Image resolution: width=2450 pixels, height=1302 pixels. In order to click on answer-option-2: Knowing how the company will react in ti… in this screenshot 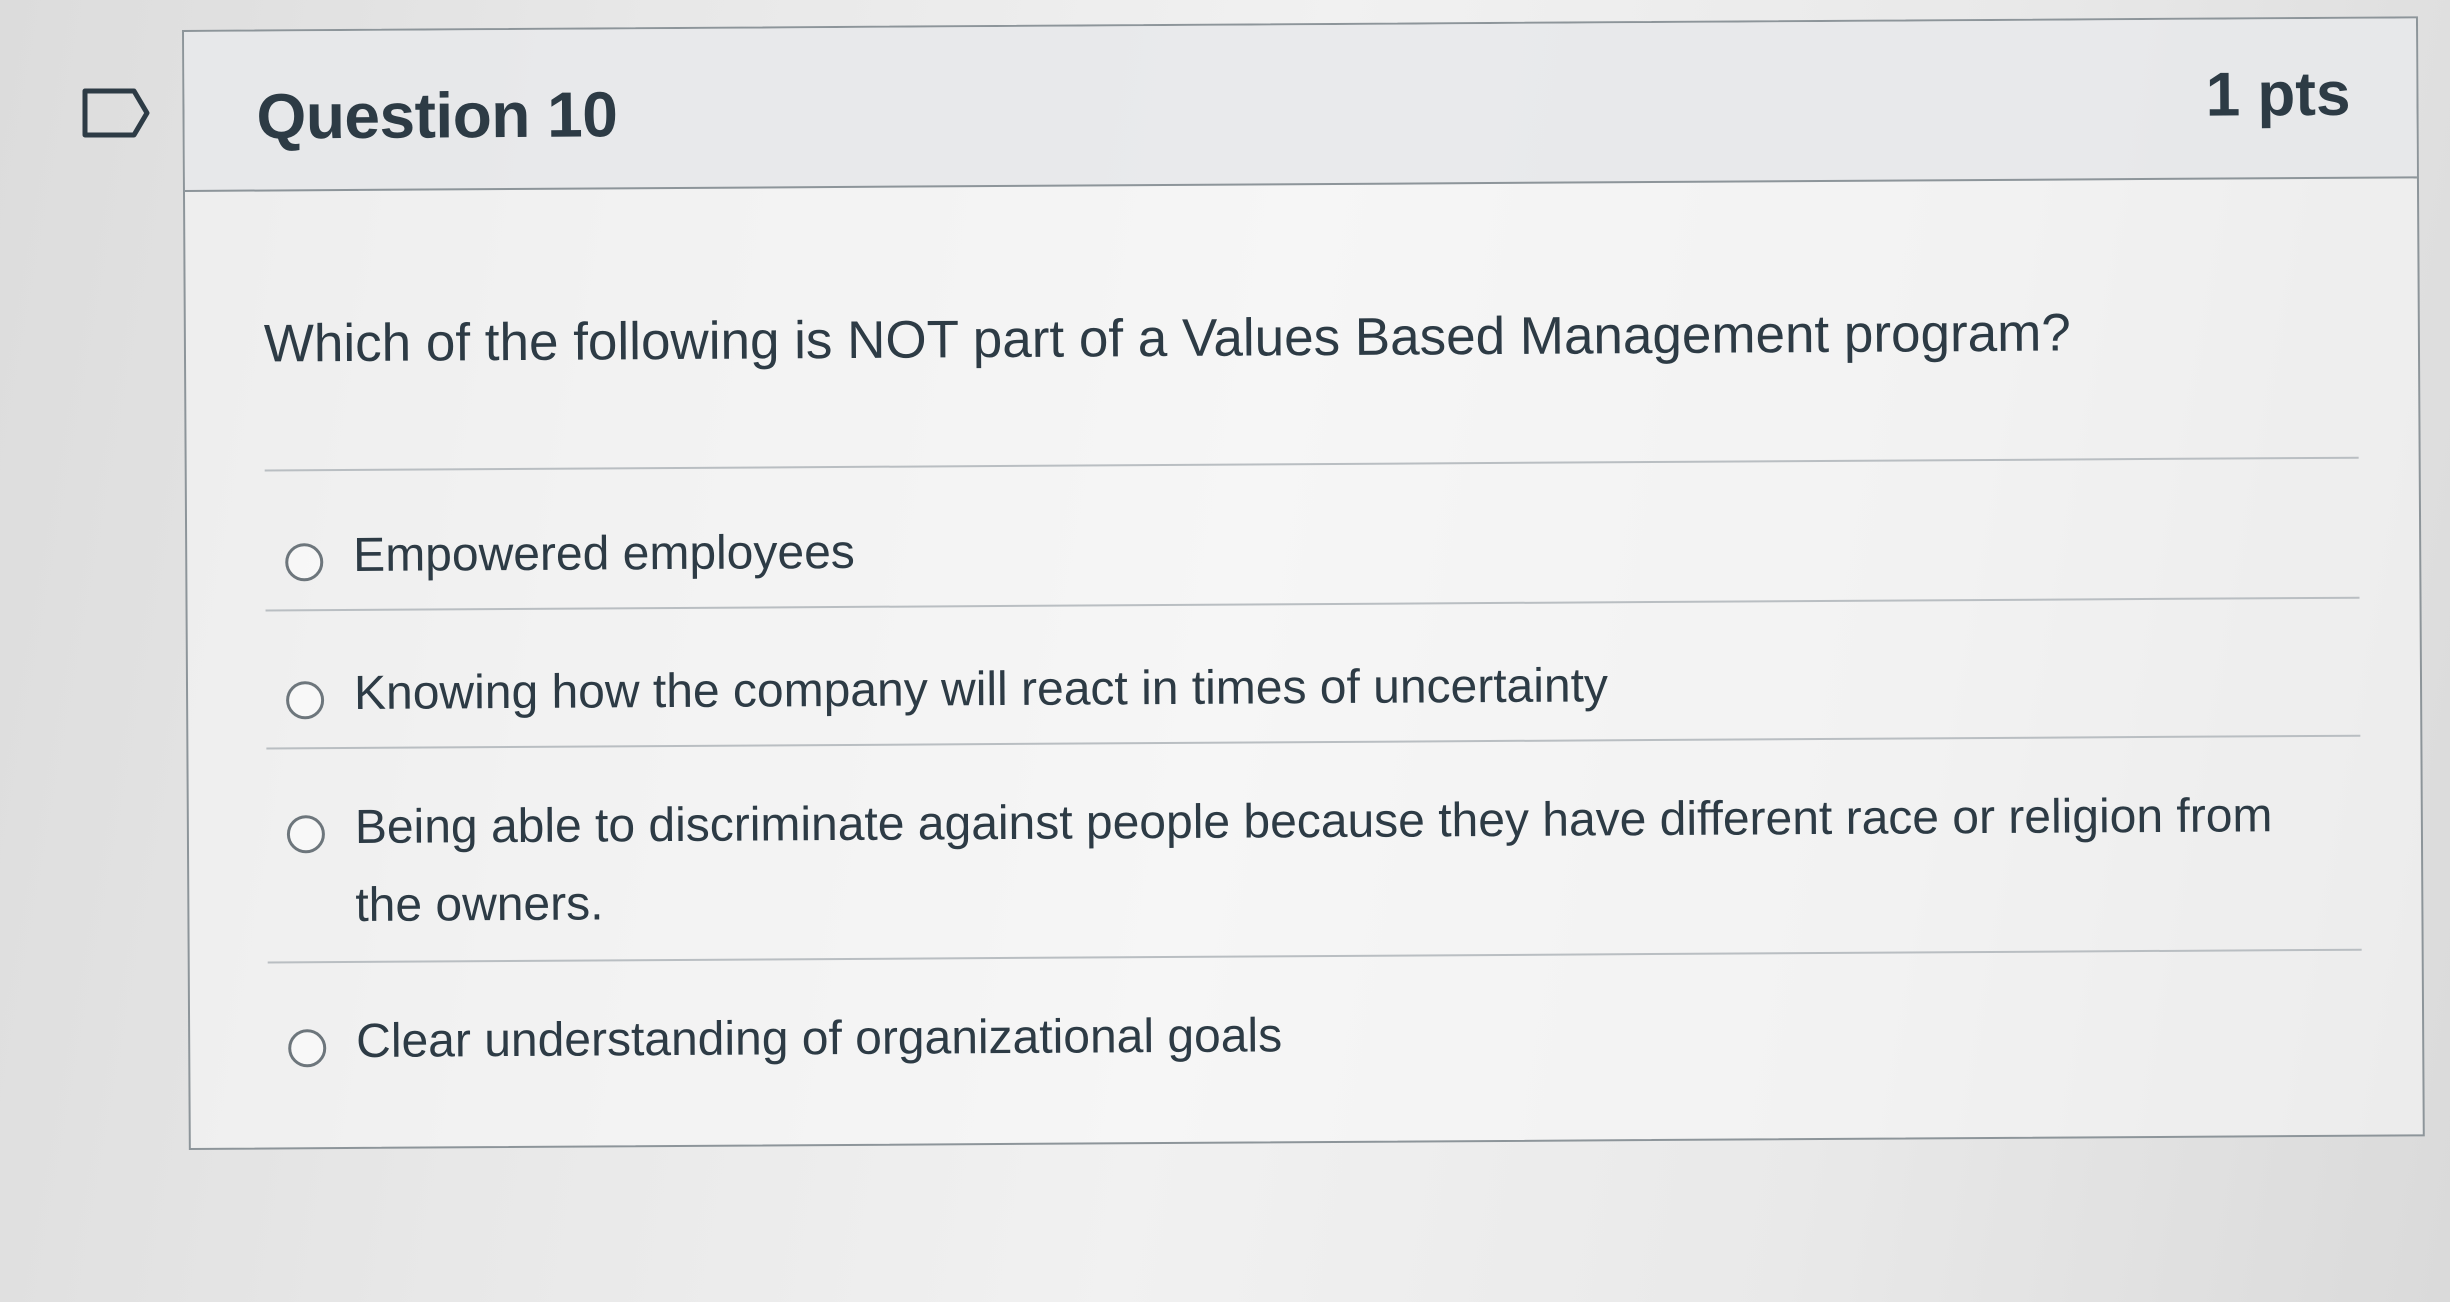, I will do `click(1302, 695)`.